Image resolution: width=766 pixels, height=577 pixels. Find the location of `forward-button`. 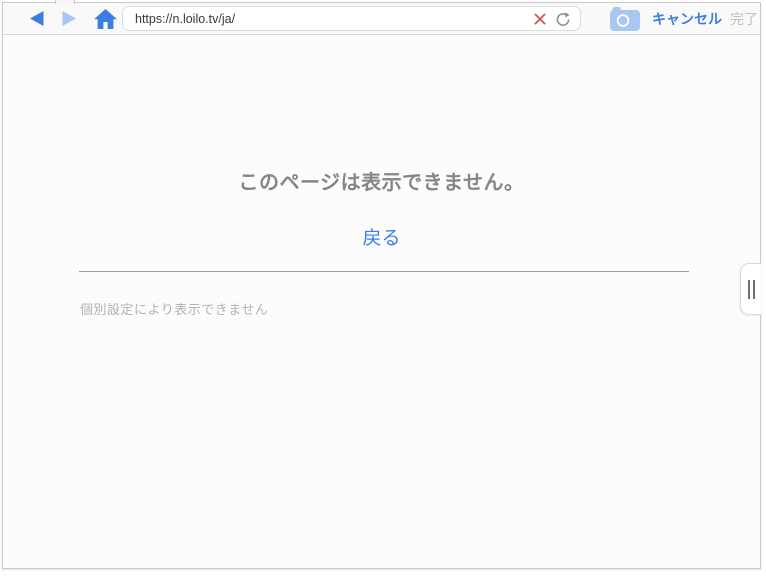

forward-button is located at coordinates (69, 18).